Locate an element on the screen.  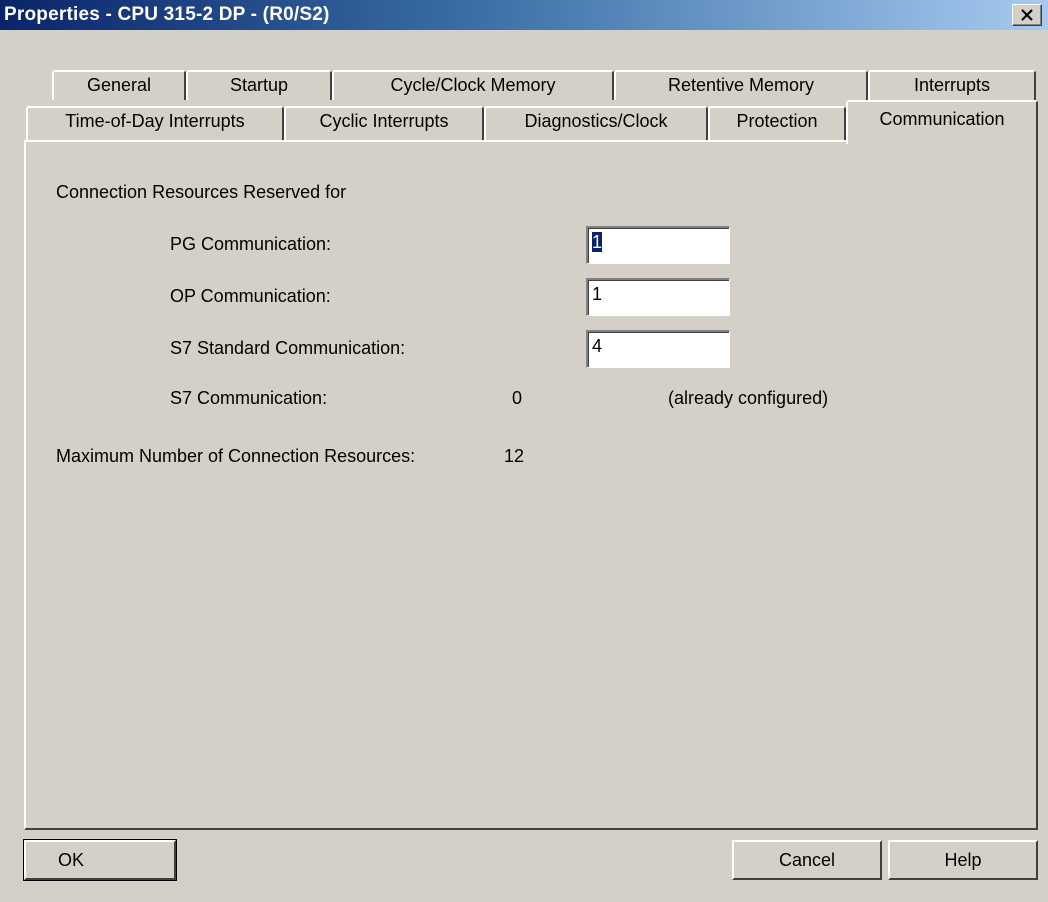
title-bar: Properties - CPU 315-2 DP - (R0/S2) is located at coordinates (524, 15).